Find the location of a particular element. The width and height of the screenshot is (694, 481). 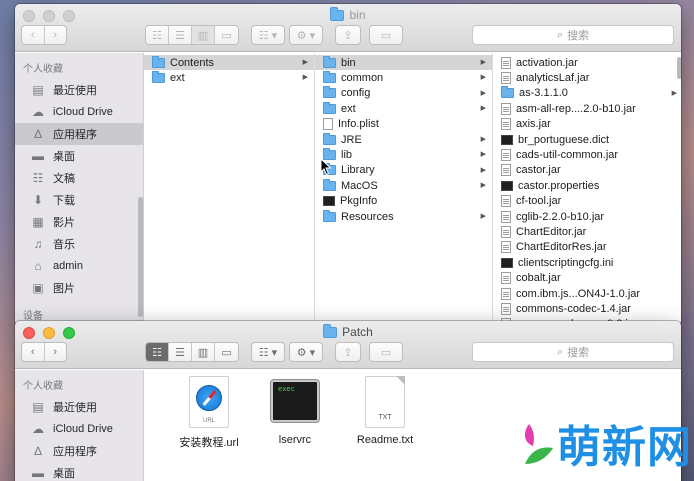

sidebar-item: ♫ 音乐 is located at coordinates (79, 244).